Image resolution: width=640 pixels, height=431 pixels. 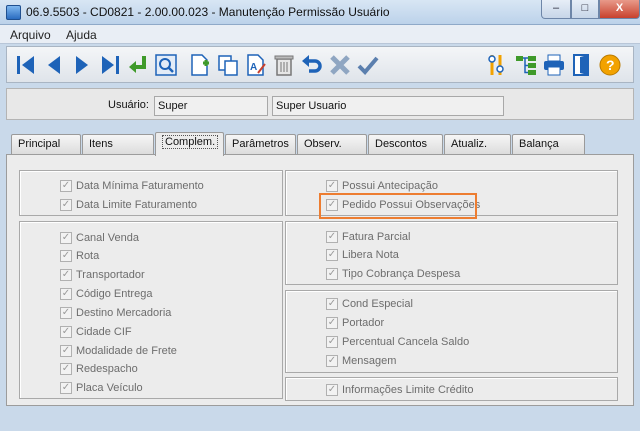 What do you see at coordinates (260, 144) in the screenshot?
I see `tab-parametros: Parâmetros` at bounding box center [260, 144].